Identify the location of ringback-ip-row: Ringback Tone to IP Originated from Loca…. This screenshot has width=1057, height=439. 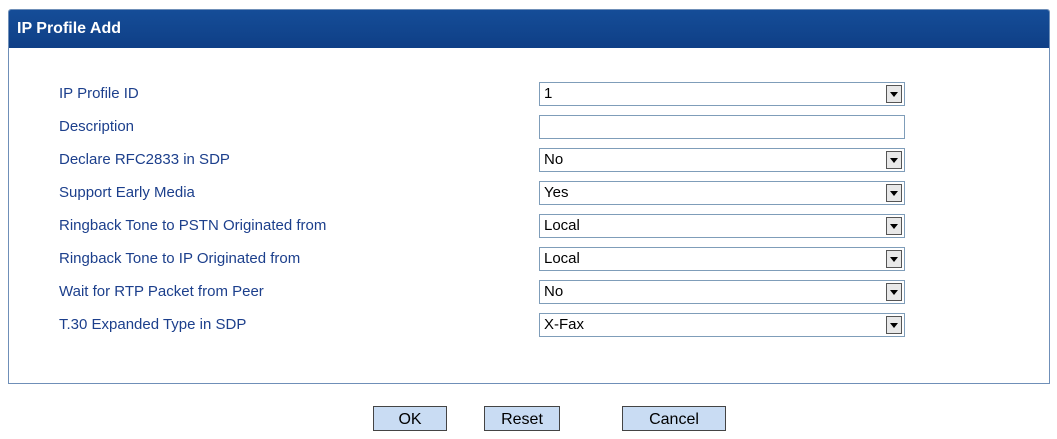
(529, 259).